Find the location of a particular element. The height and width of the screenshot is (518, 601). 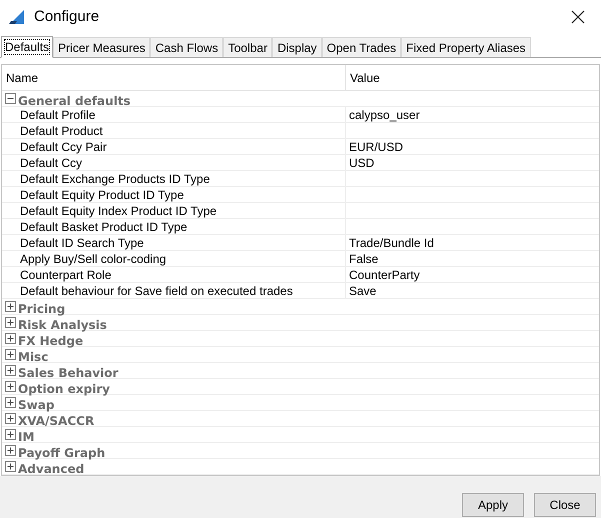

group-name: Advanced is located at coordinates (51, 468).